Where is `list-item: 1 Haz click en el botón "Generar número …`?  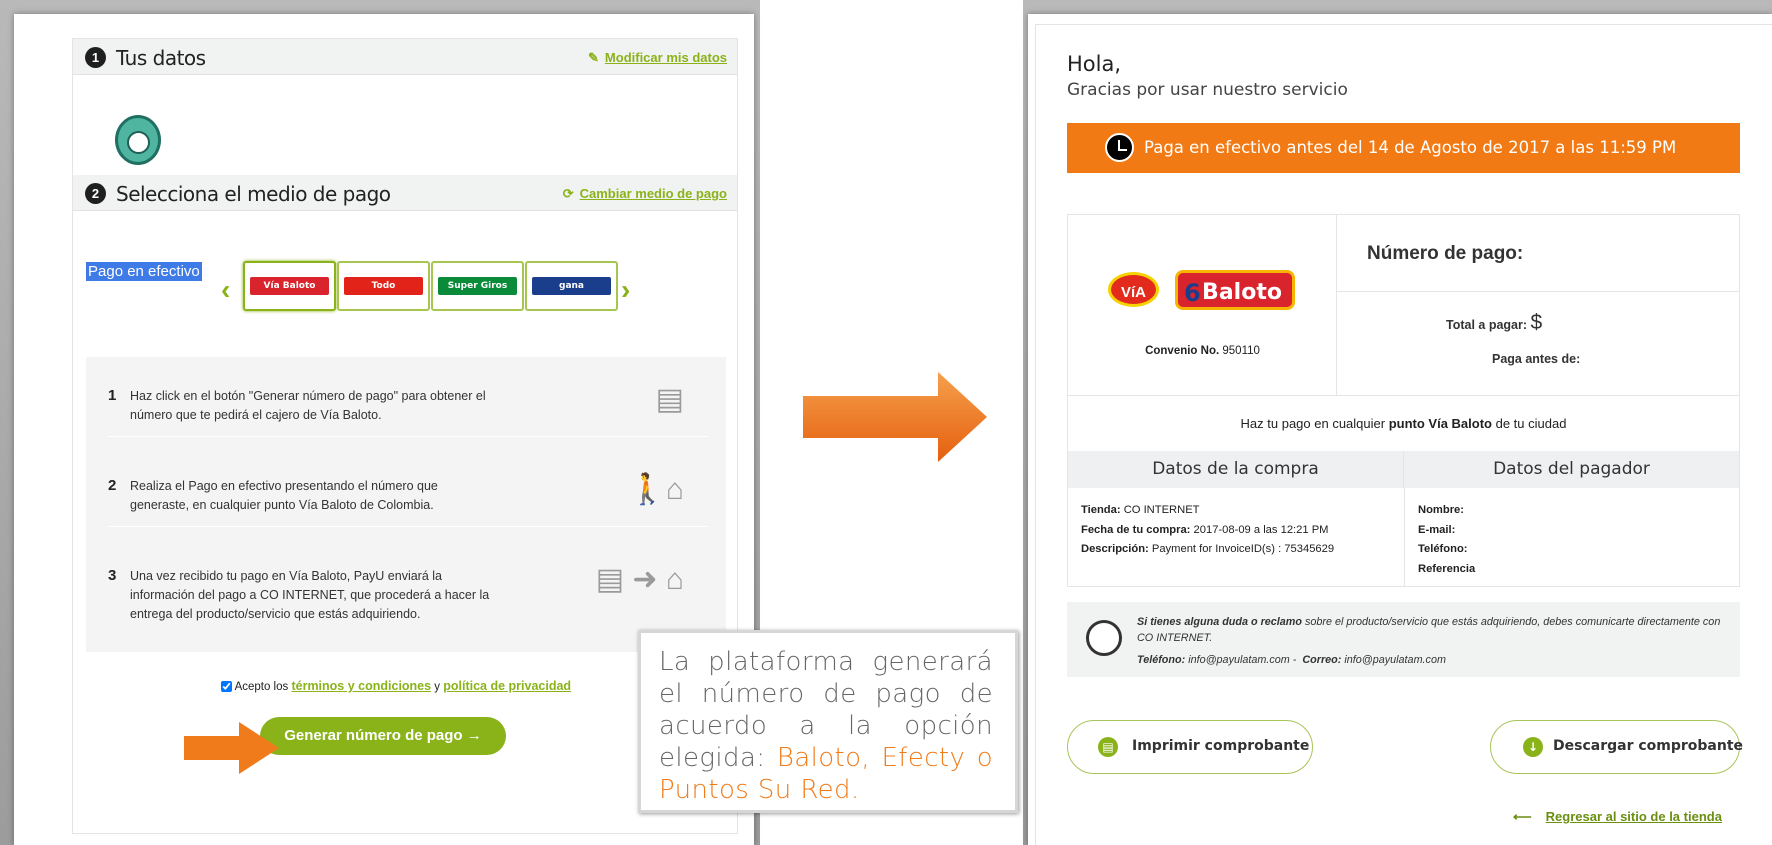
list-item: 1 Haz click en el botón "Generar número … is located at coordinates (408, 397).